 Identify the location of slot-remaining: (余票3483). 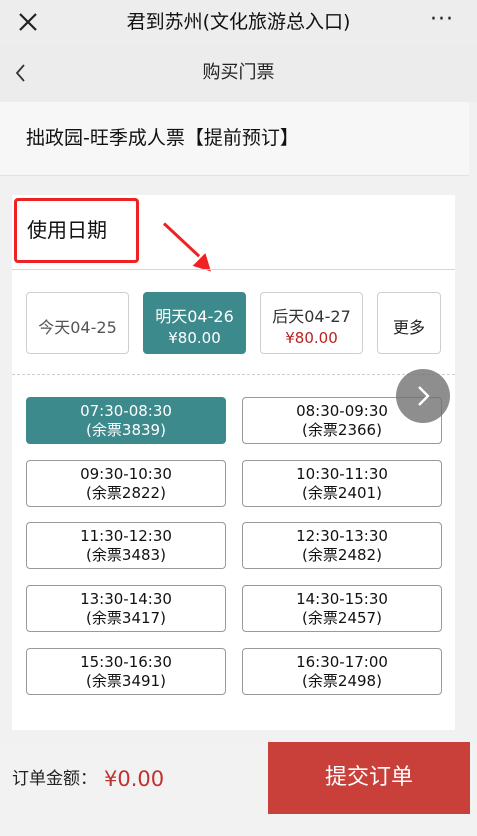
(126, 555).